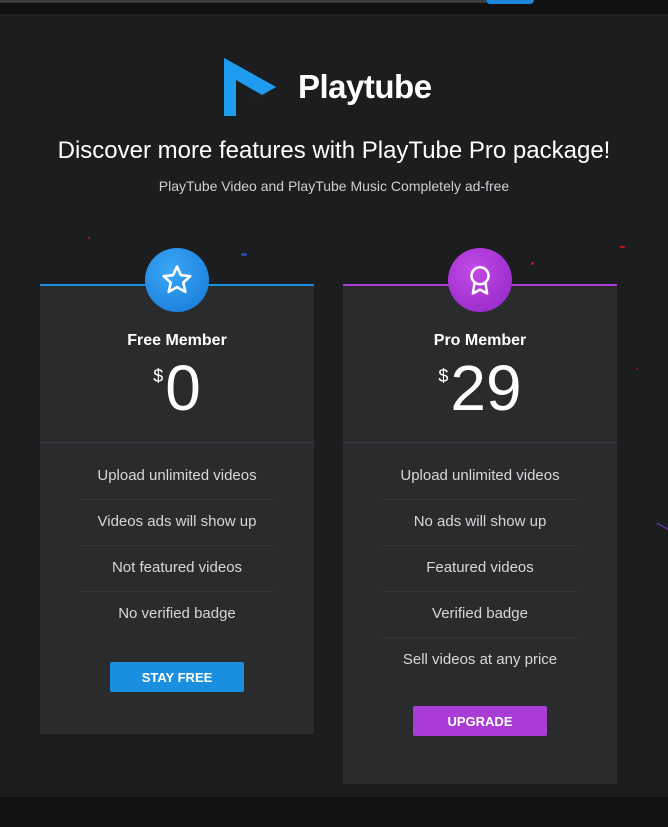 This screenshot has width=668, height=827. Describe the element at coordinates (480, 721) in the screenshot. I see `upgrade-button: UPGRADE` at that location.